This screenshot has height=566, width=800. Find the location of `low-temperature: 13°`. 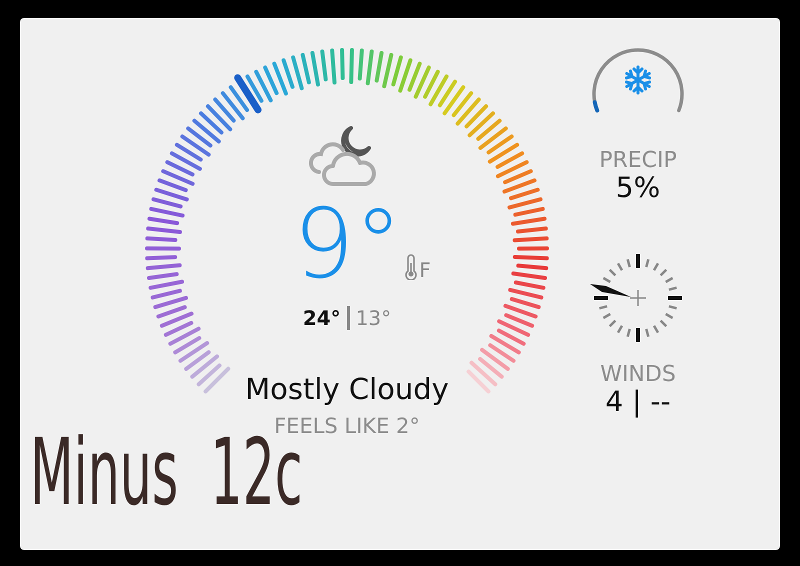

low-temperature: 13° is located at coordinates (374, 318).